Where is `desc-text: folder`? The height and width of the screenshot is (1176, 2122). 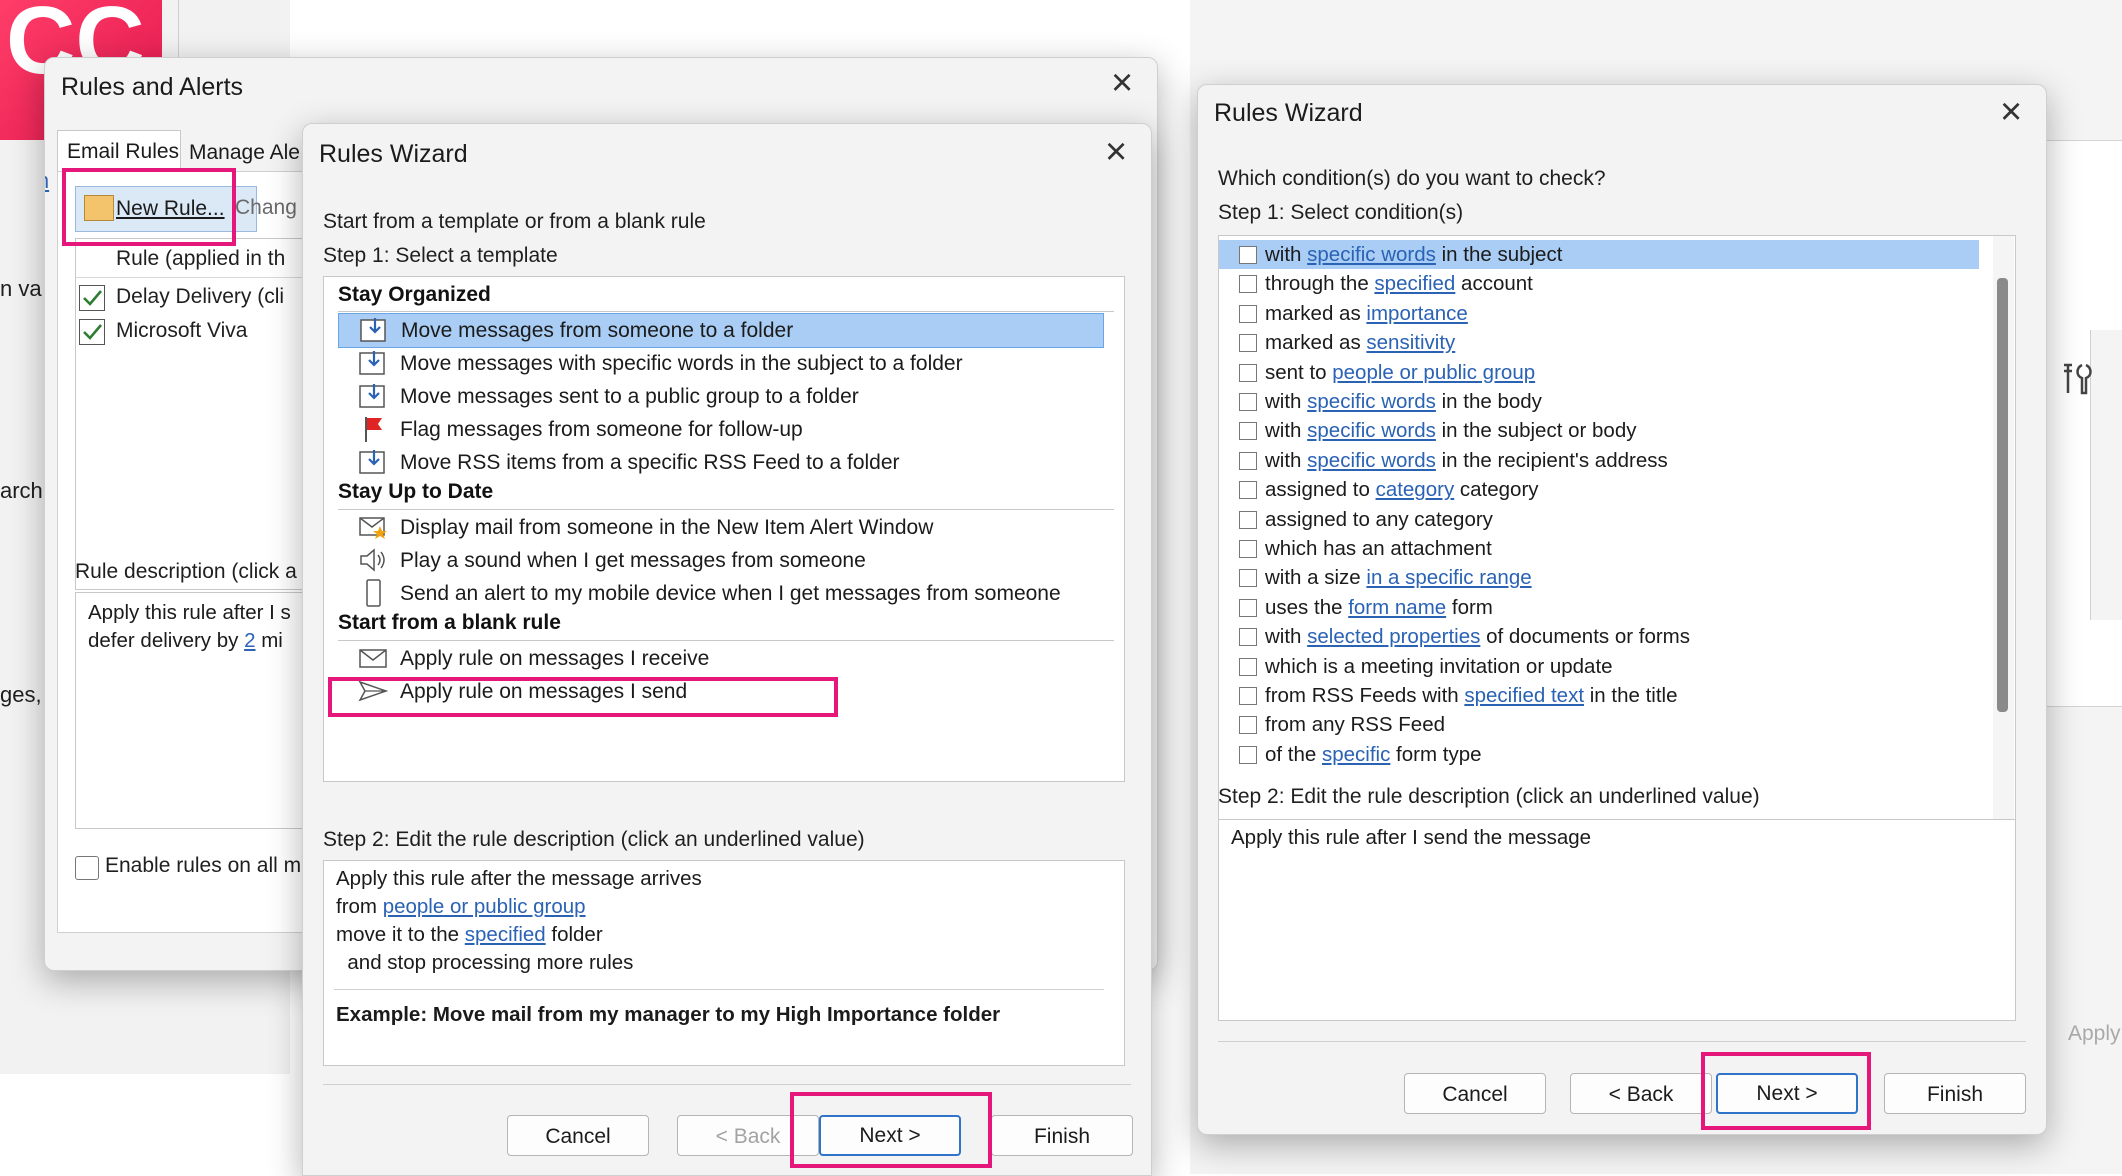
desc-text: folder is located at coordinates (574, 934).